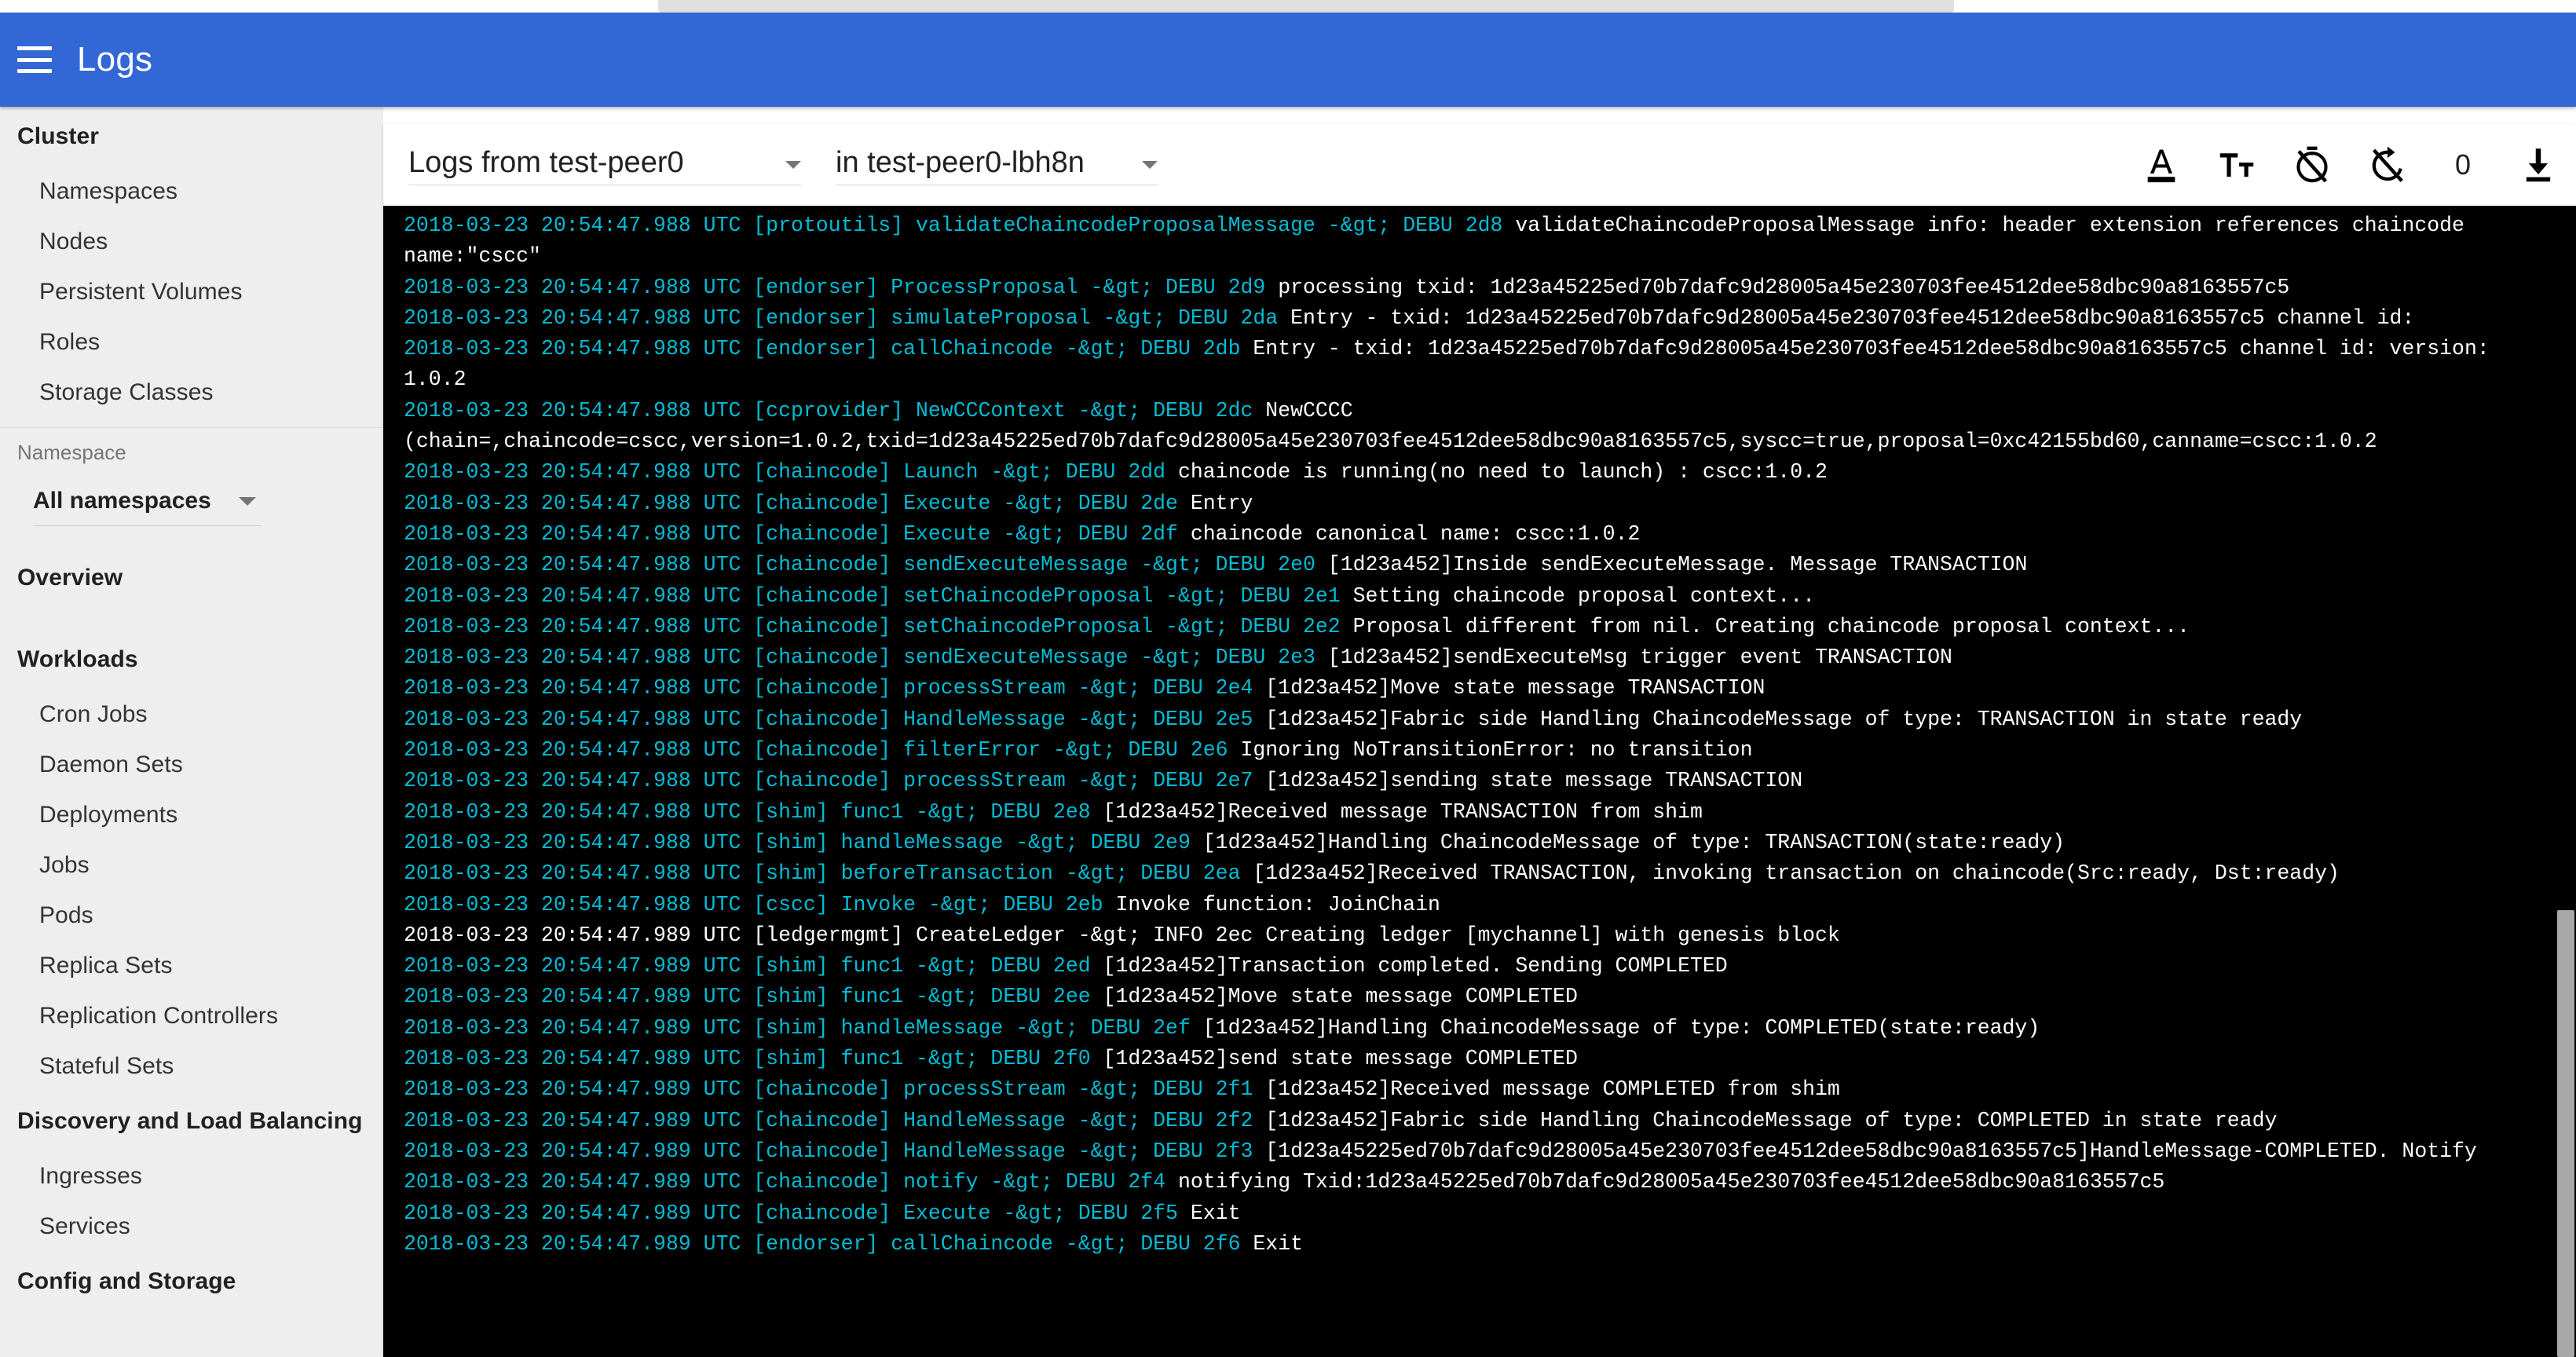  I want to click on font-color-icon, so click(2161, 166).